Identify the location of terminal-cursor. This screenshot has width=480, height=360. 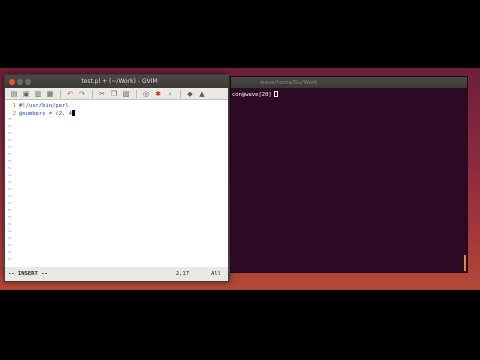
(275, 94).